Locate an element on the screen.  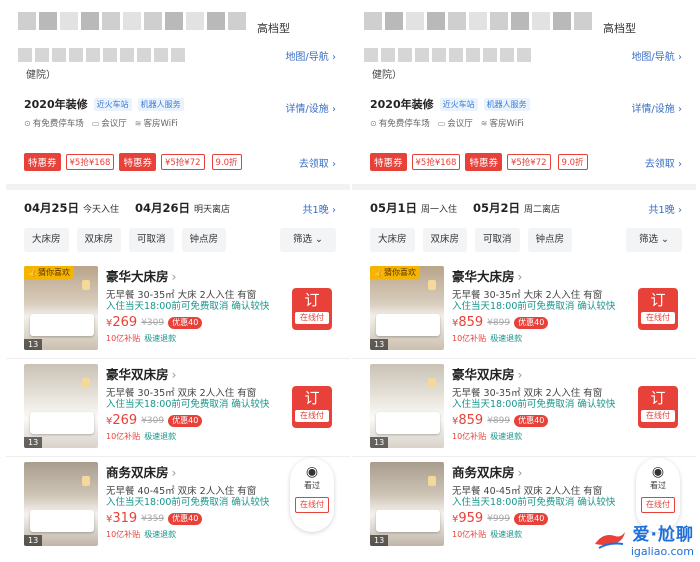
price-original: ¥999 is located at coordinates (499, 518).